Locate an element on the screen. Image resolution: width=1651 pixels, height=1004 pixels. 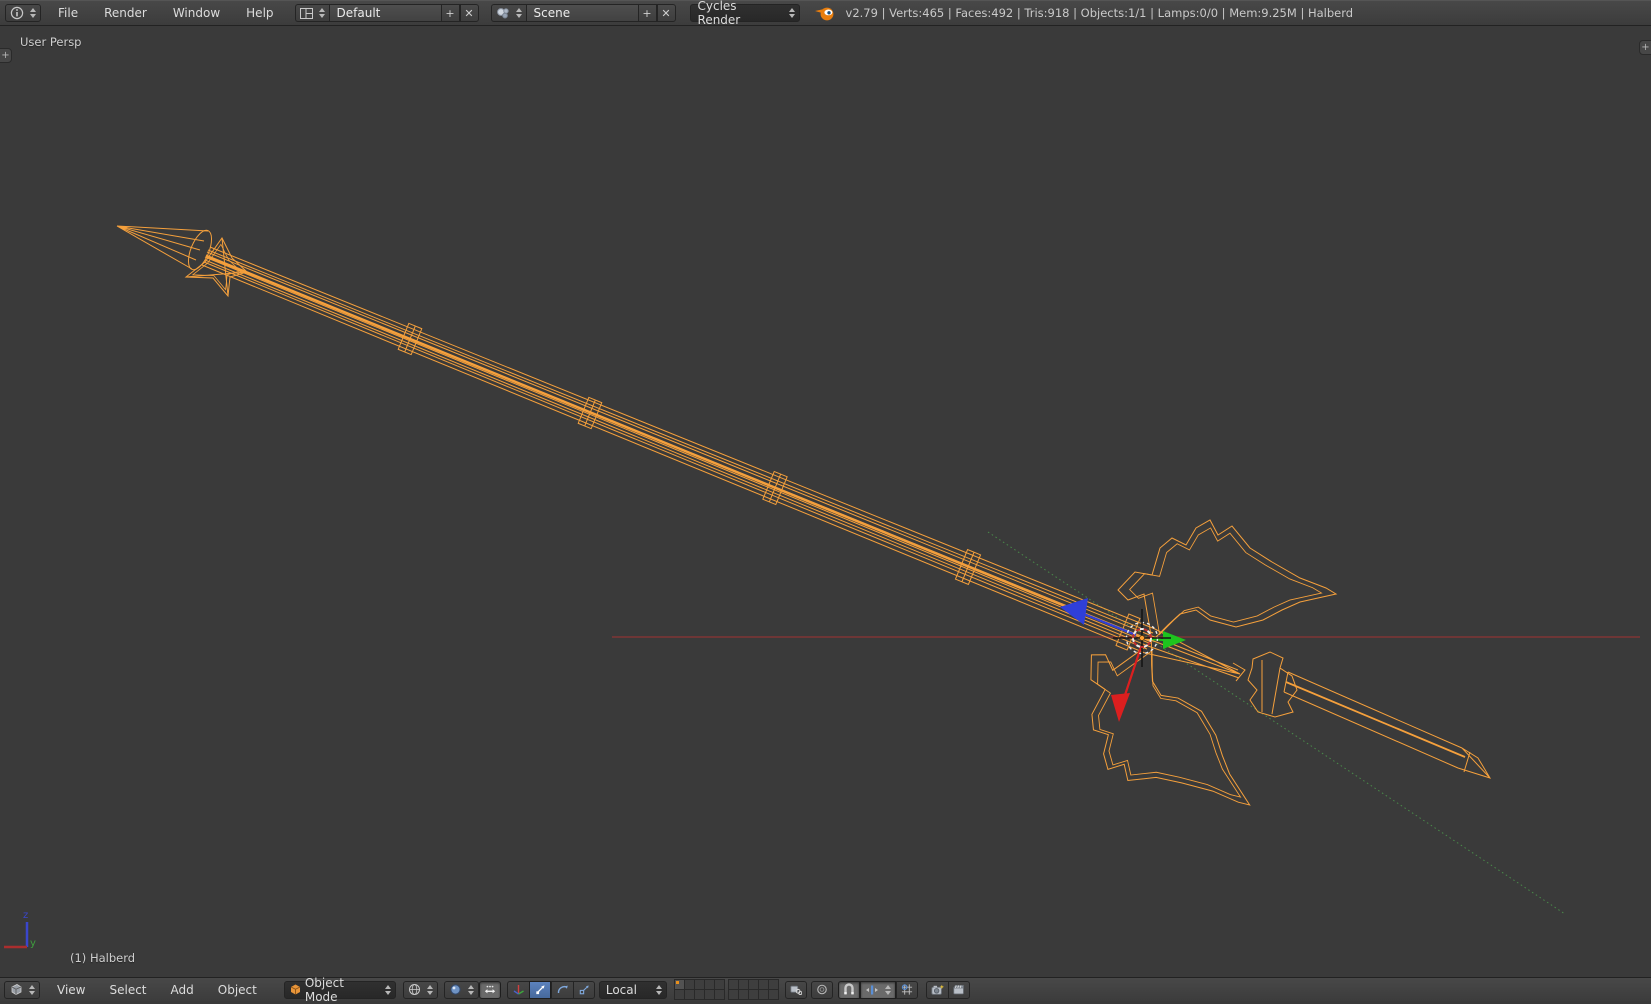
snap-controls is located at coordinates (877, 989).